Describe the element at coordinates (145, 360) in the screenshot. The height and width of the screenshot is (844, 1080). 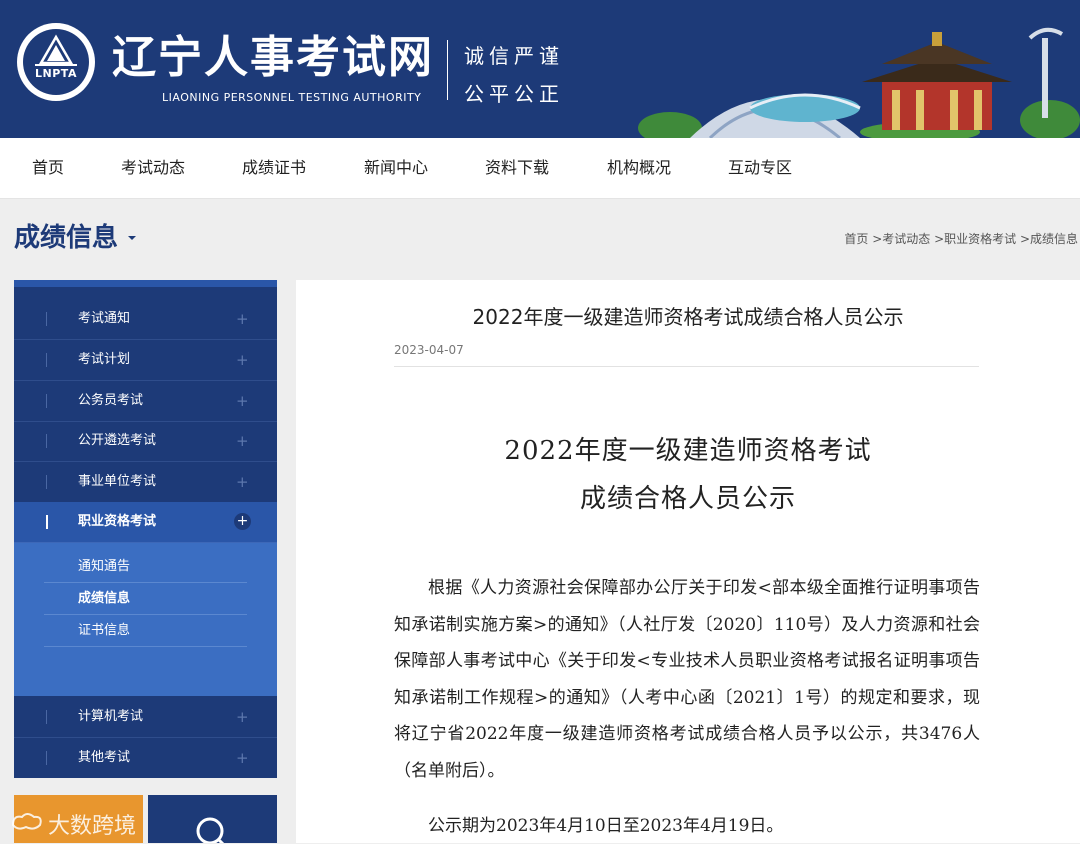
I see `sidebar-item-exam-plans: 考试计划 +` at that location.